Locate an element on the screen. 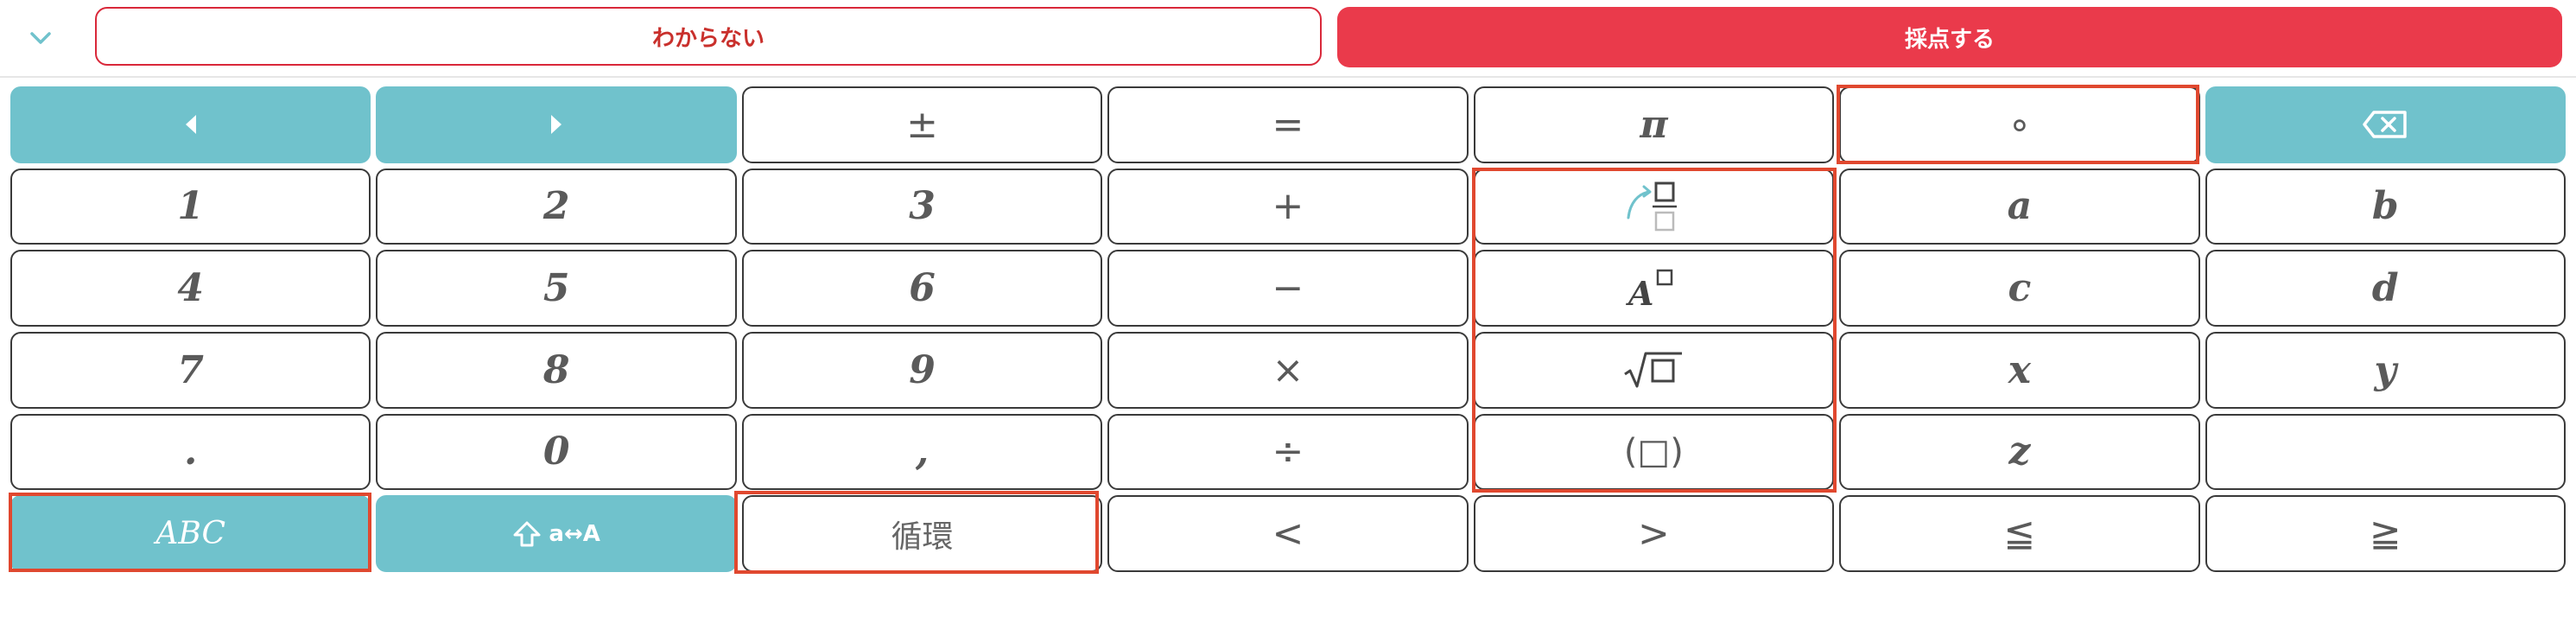 This screenshot has height=617, width=2576. backspace-icon is located at coordinates (2385, 125).